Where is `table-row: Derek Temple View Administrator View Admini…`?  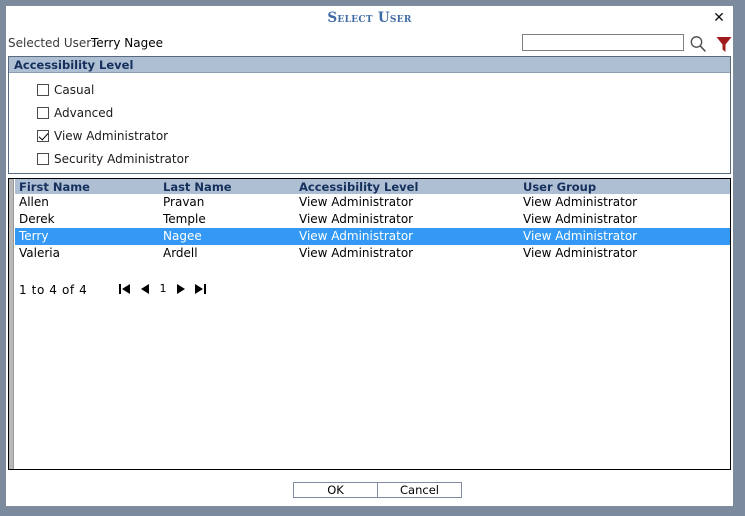
table-row: Derek Temple View Administrator View Admini… is located at coordinates (372, 219).